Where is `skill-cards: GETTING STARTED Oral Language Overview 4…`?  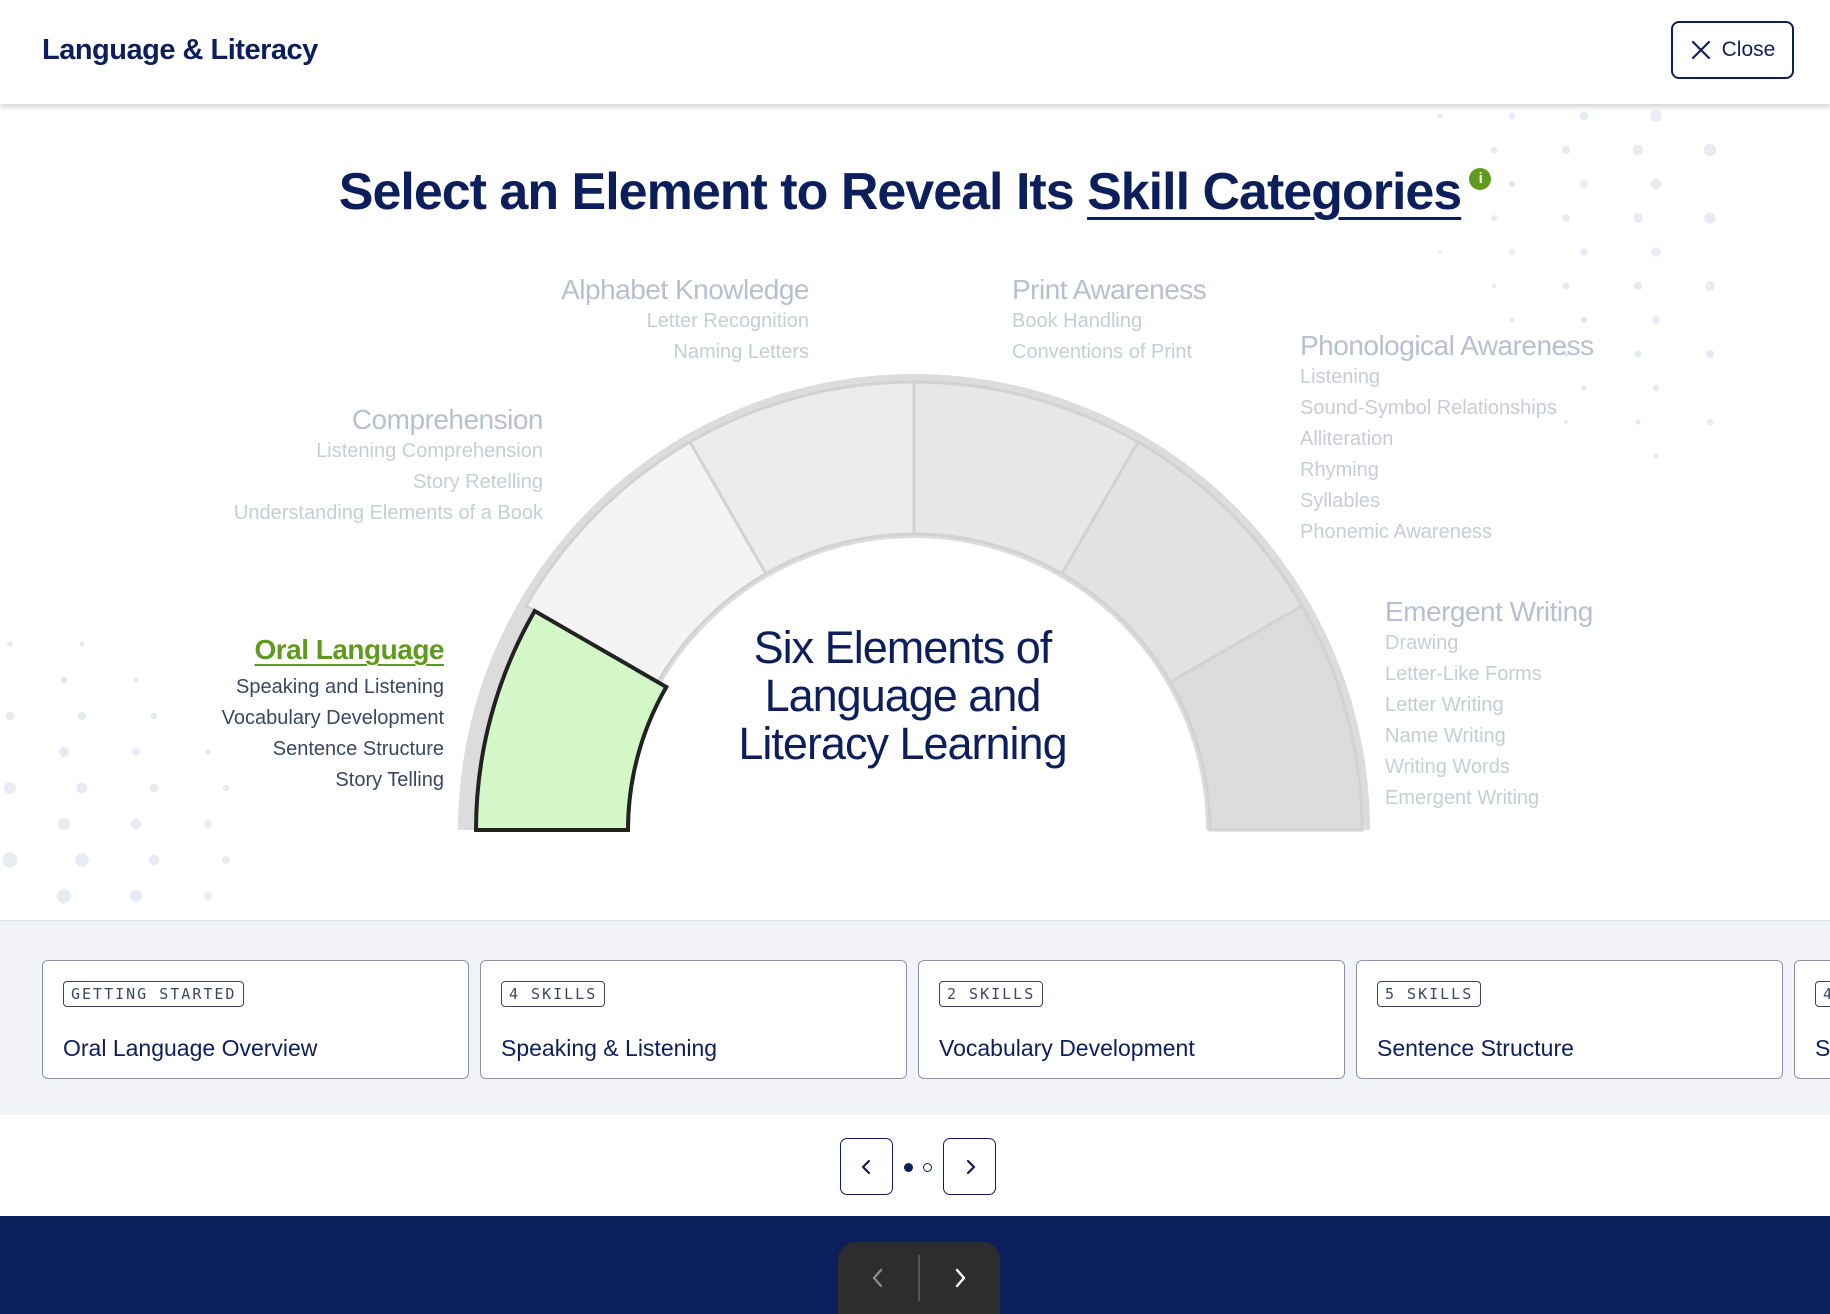 skill-cards: GETTING STARTED Oral Language Overview 4… is located at coordinates (936, 1019).